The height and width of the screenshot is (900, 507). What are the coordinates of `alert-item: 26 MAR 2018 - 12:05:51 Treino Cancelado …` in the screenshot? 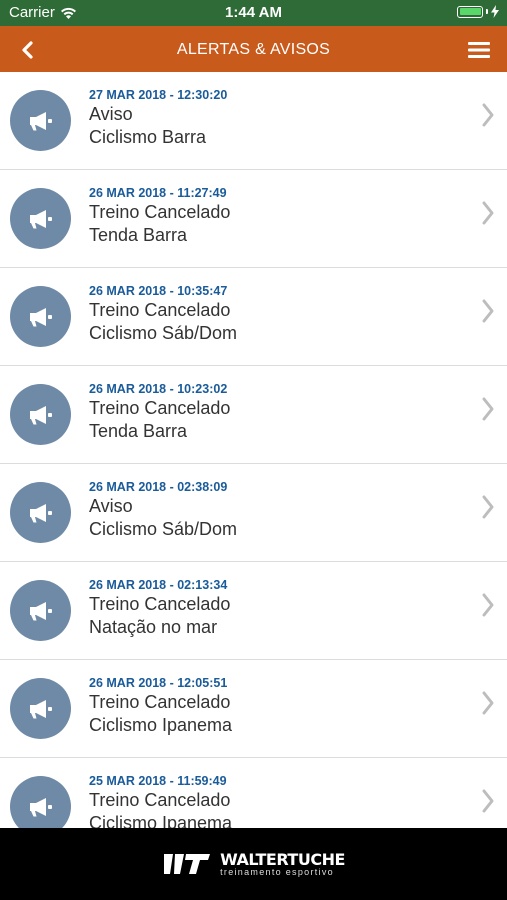 It's located at (253, 709).